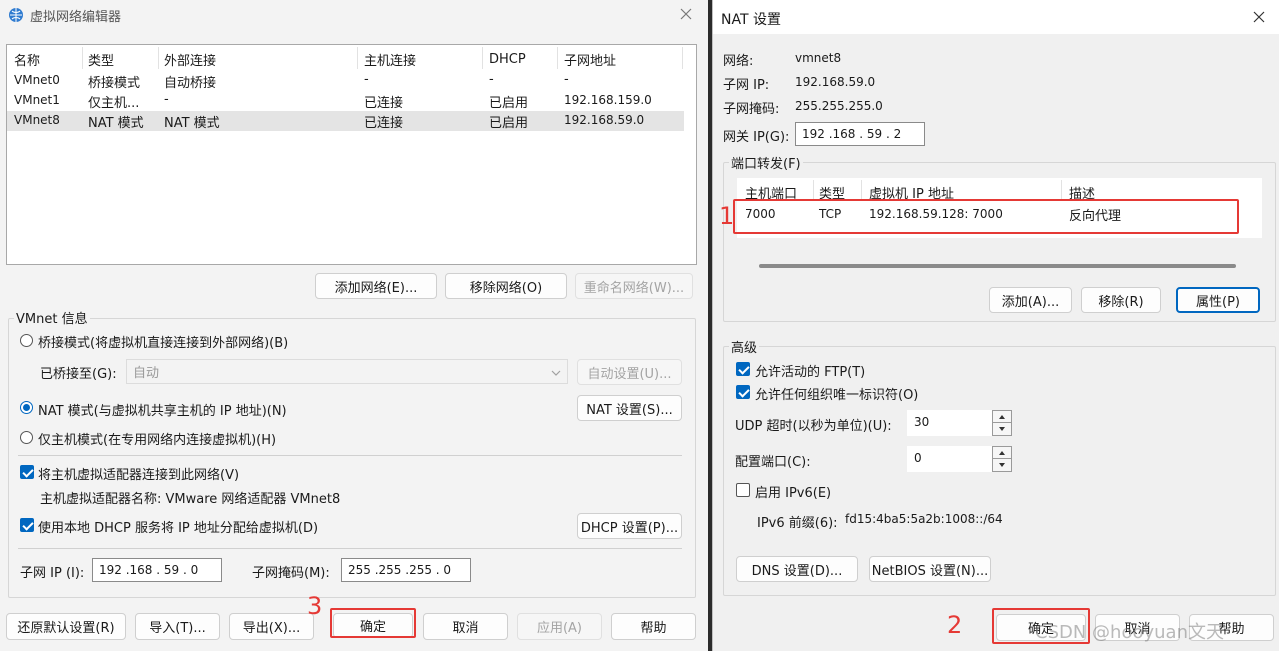 The width and height of the screenshot is (1279, 651). What do you see at coordinates (743, 490) in the screenshot?
I see `enable-ipv6-checkbox` at bounding box center [743, 490].